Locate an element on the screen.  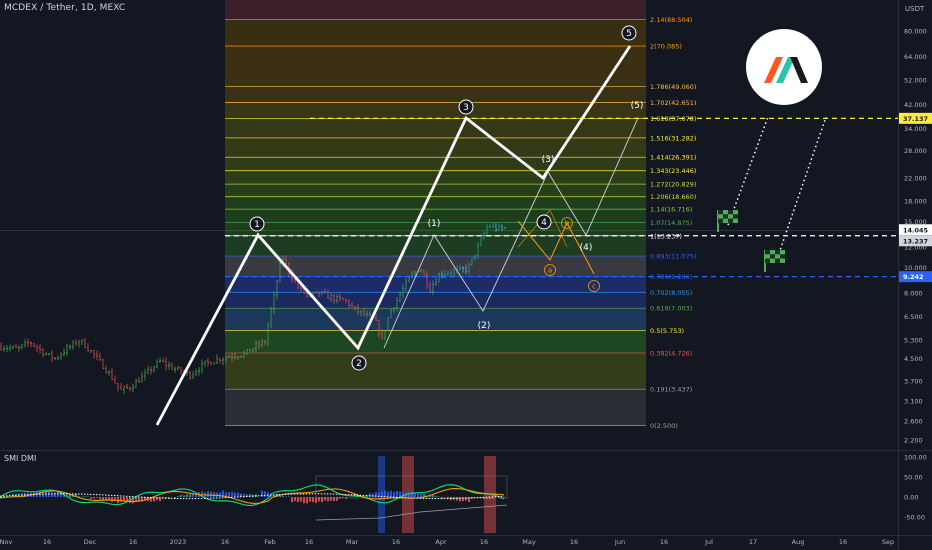
x-tick-label: Sep is located at coordinates (888, 542).